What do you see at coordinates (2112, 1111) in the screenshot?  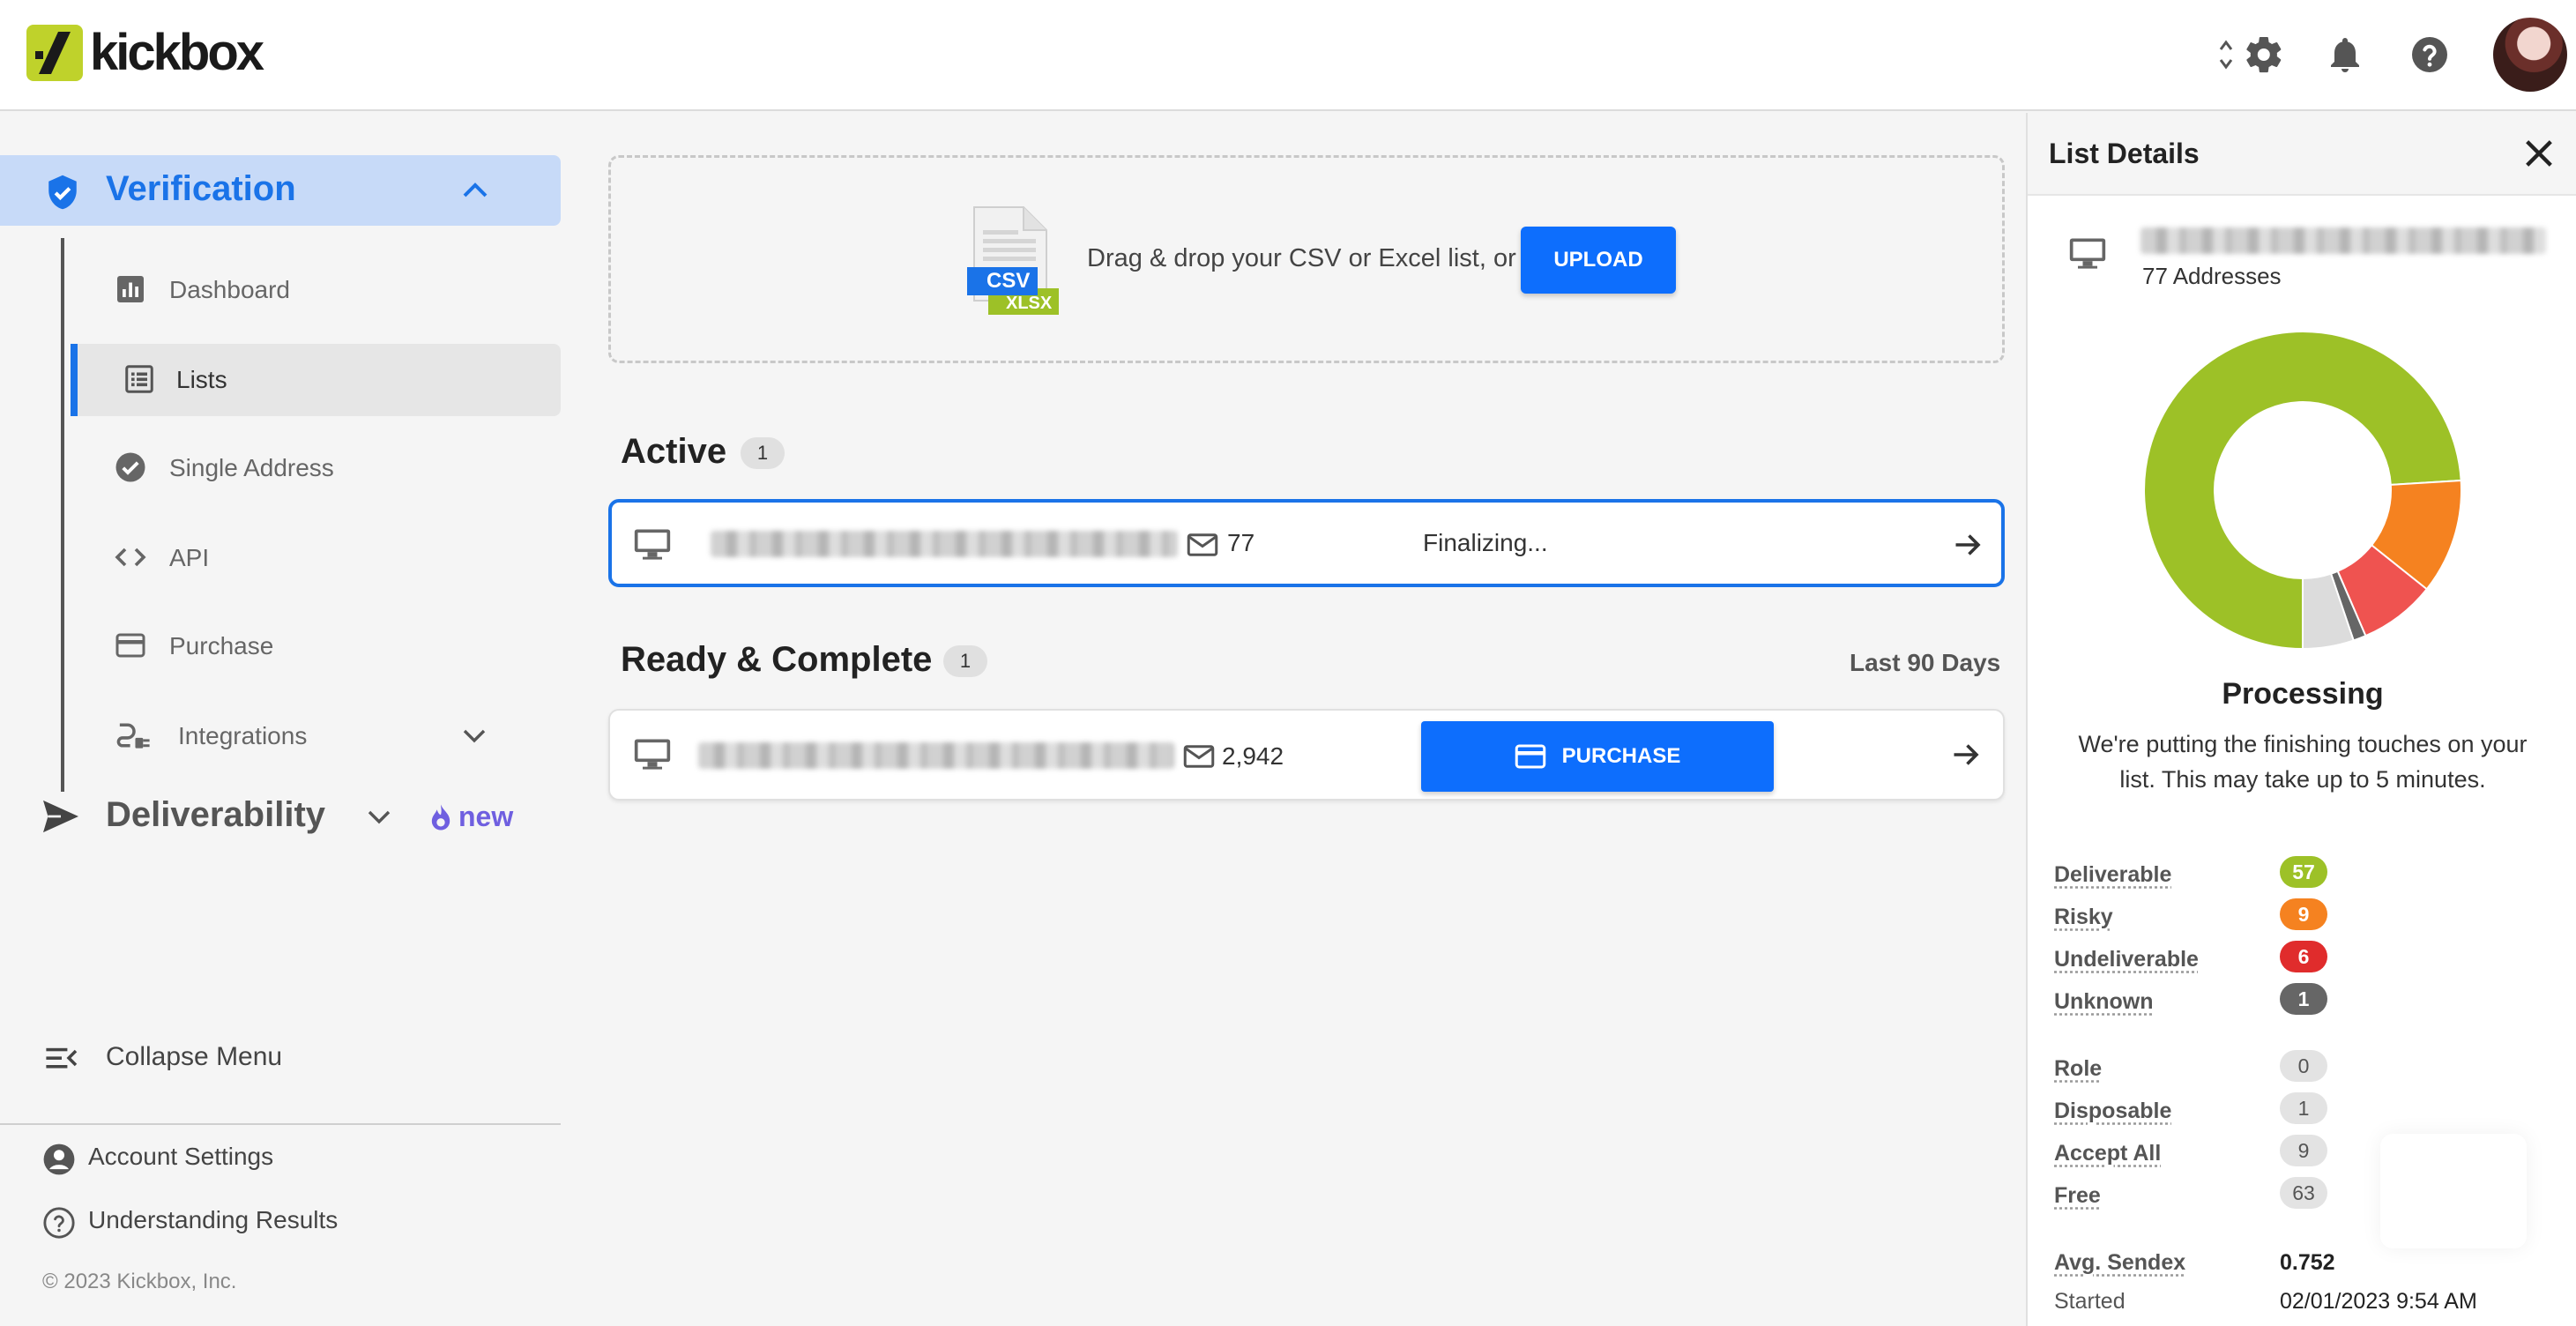 I see `attr-label-disposable: Disposable` at bounding box center [2112, 1111].